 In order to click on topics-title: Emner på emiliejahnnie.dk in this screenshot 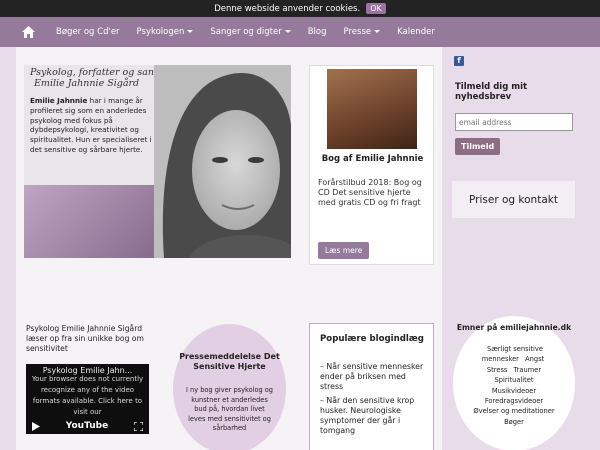, I will do `click(514, 327)`.